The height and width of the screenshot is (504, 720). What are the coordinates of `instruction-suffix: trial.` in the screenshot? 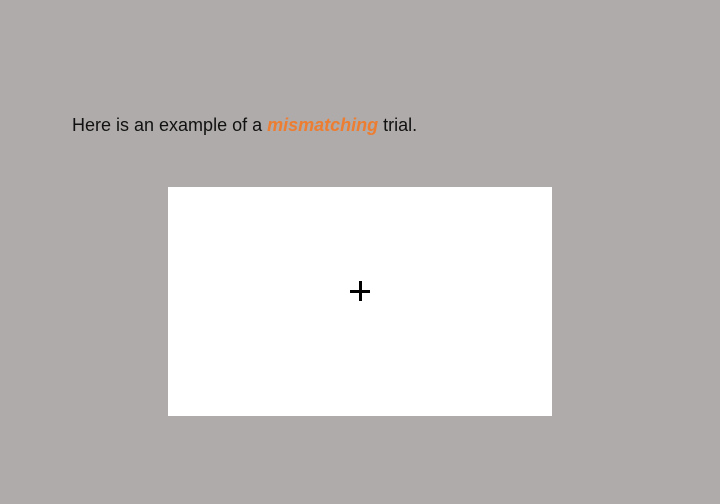 It's located at (398, 125).